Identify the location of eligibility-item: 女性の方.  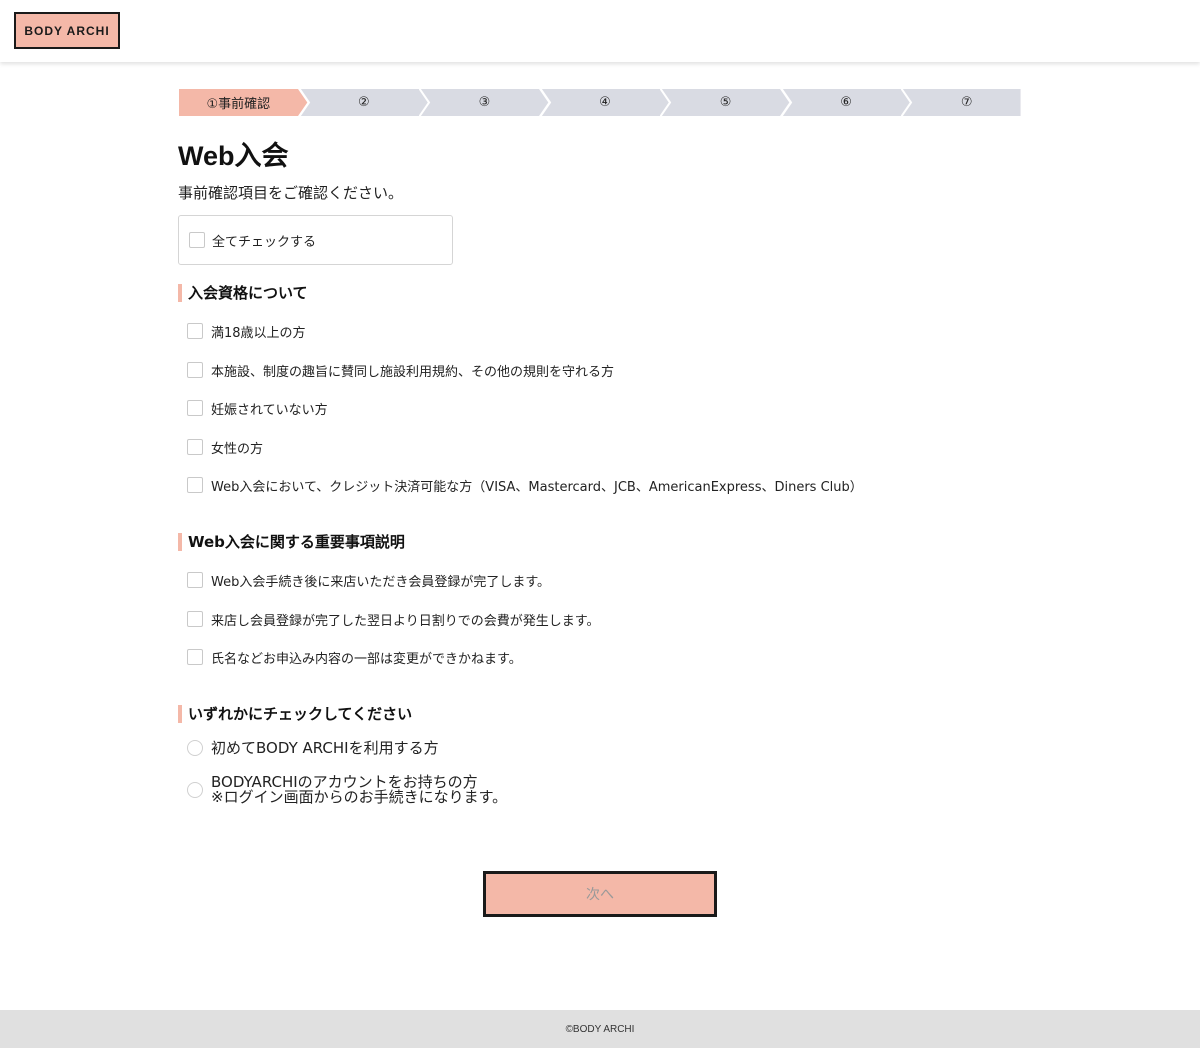
(225, 447).